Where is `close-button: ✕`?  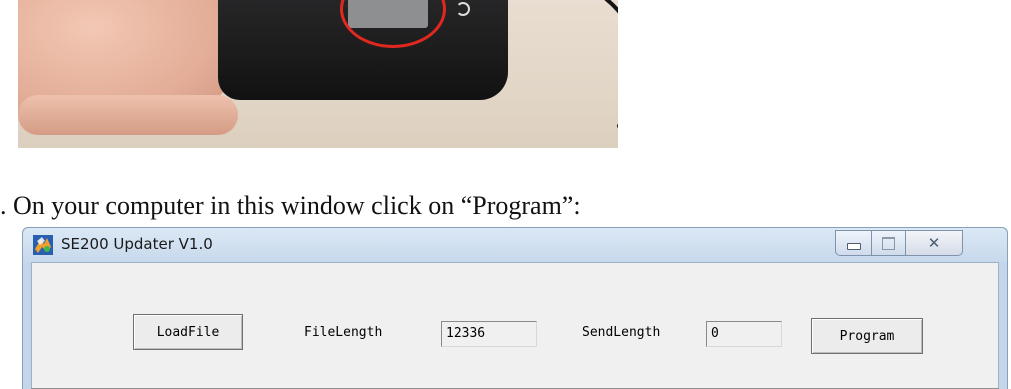
close-button: ✕ is located at coordinates (934, 243).